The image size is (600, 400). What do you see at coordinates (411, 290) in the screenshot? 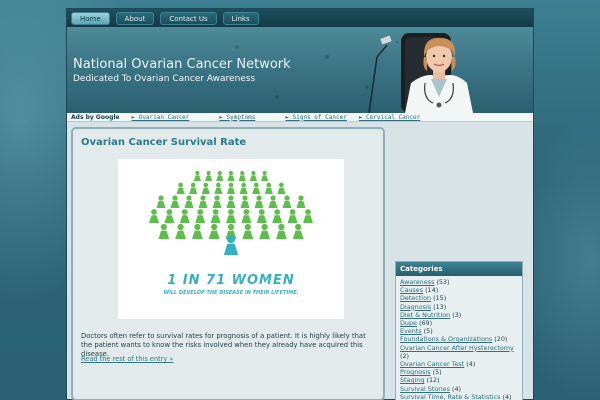
I see `category-link: Causes` at bounding box center [411, 290].